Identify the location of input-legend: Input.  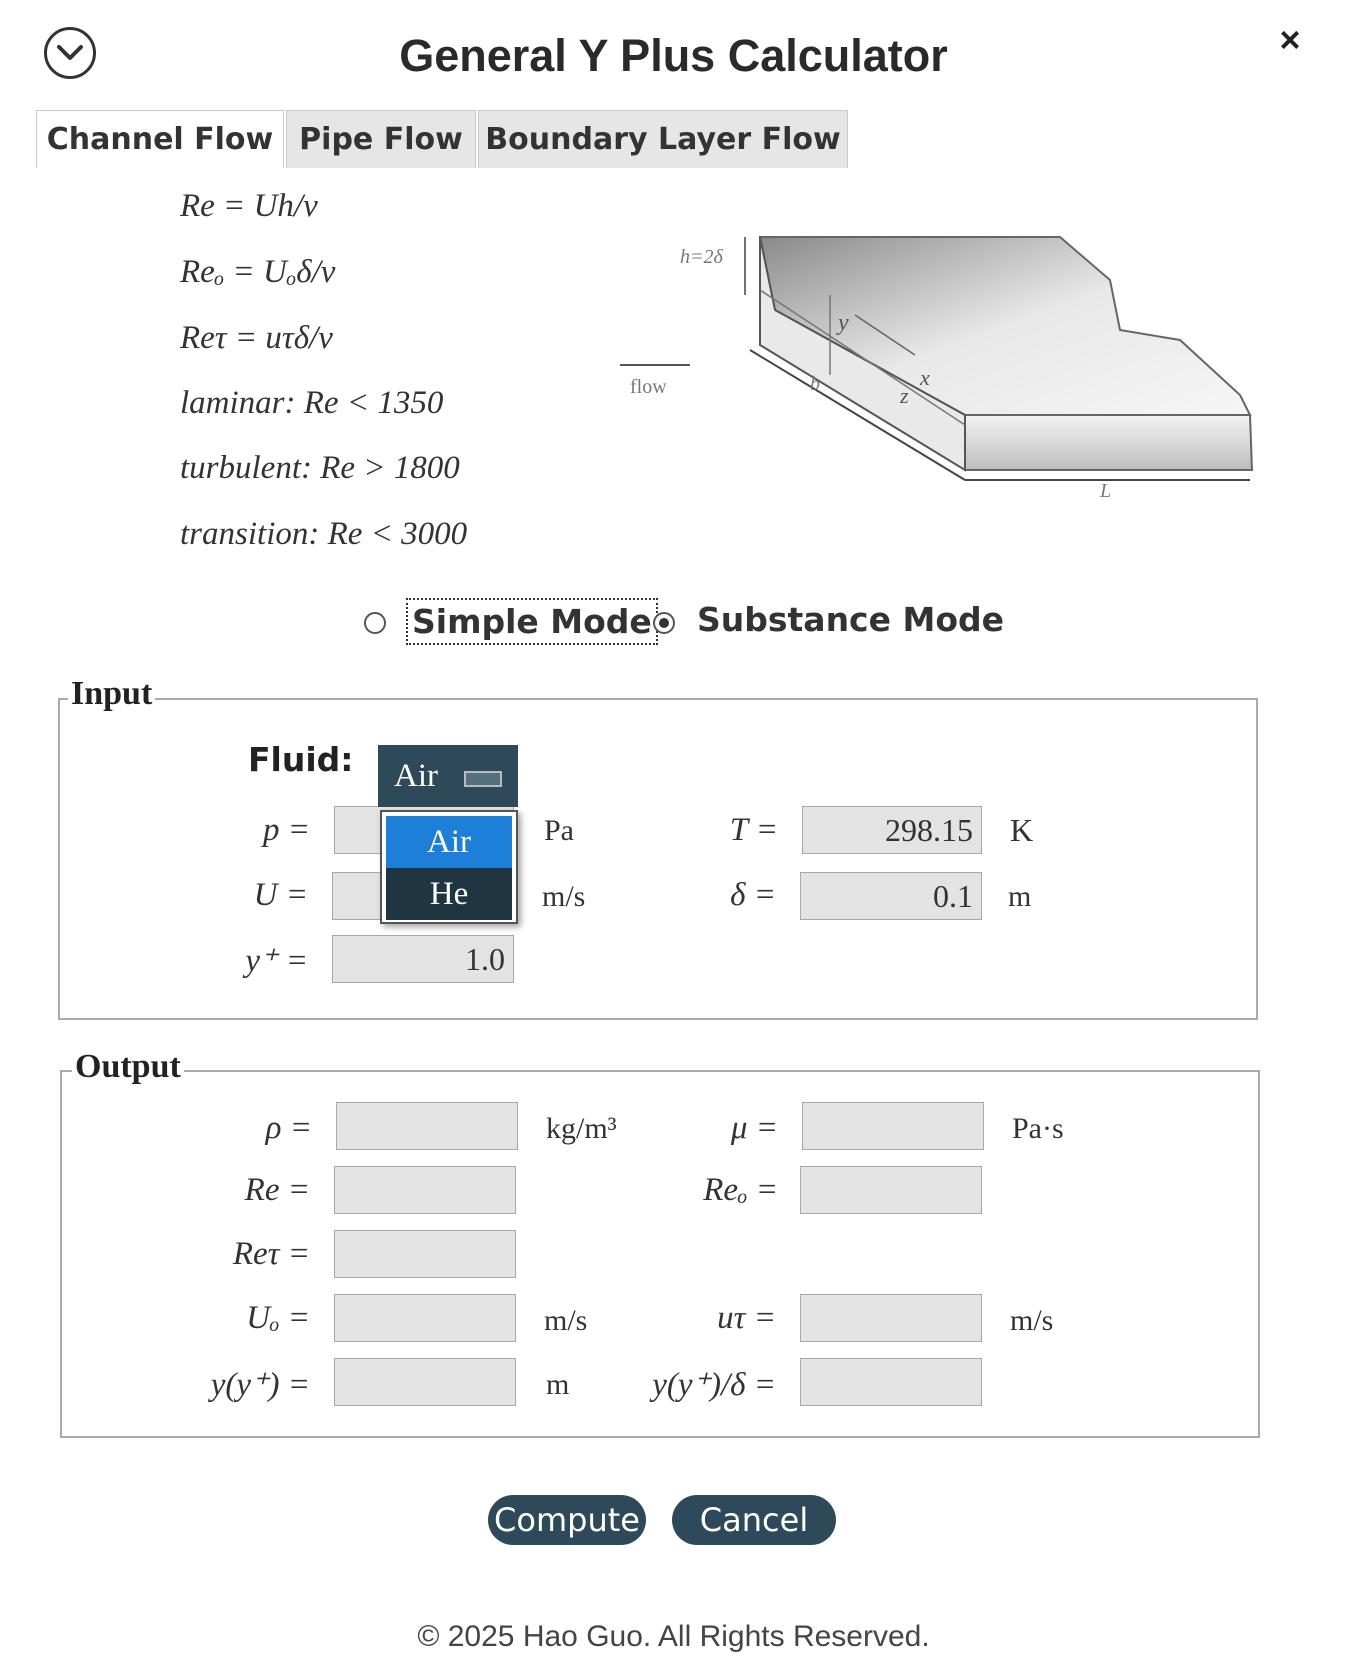
(112, 694).